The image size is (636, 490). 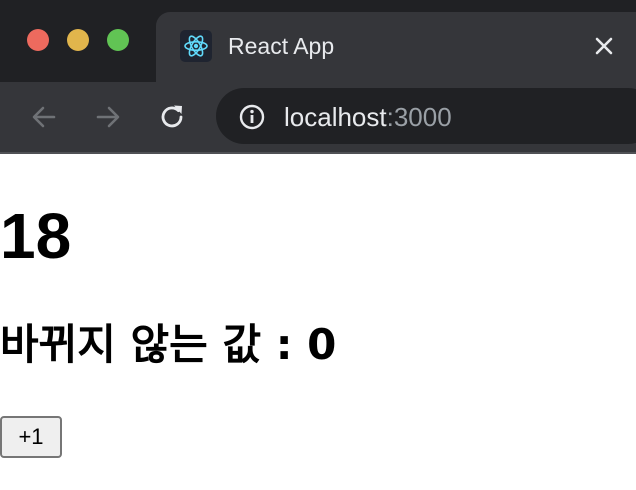 I want to click on browser-toolbar: localhost:3000, so click(x=318, y=117).